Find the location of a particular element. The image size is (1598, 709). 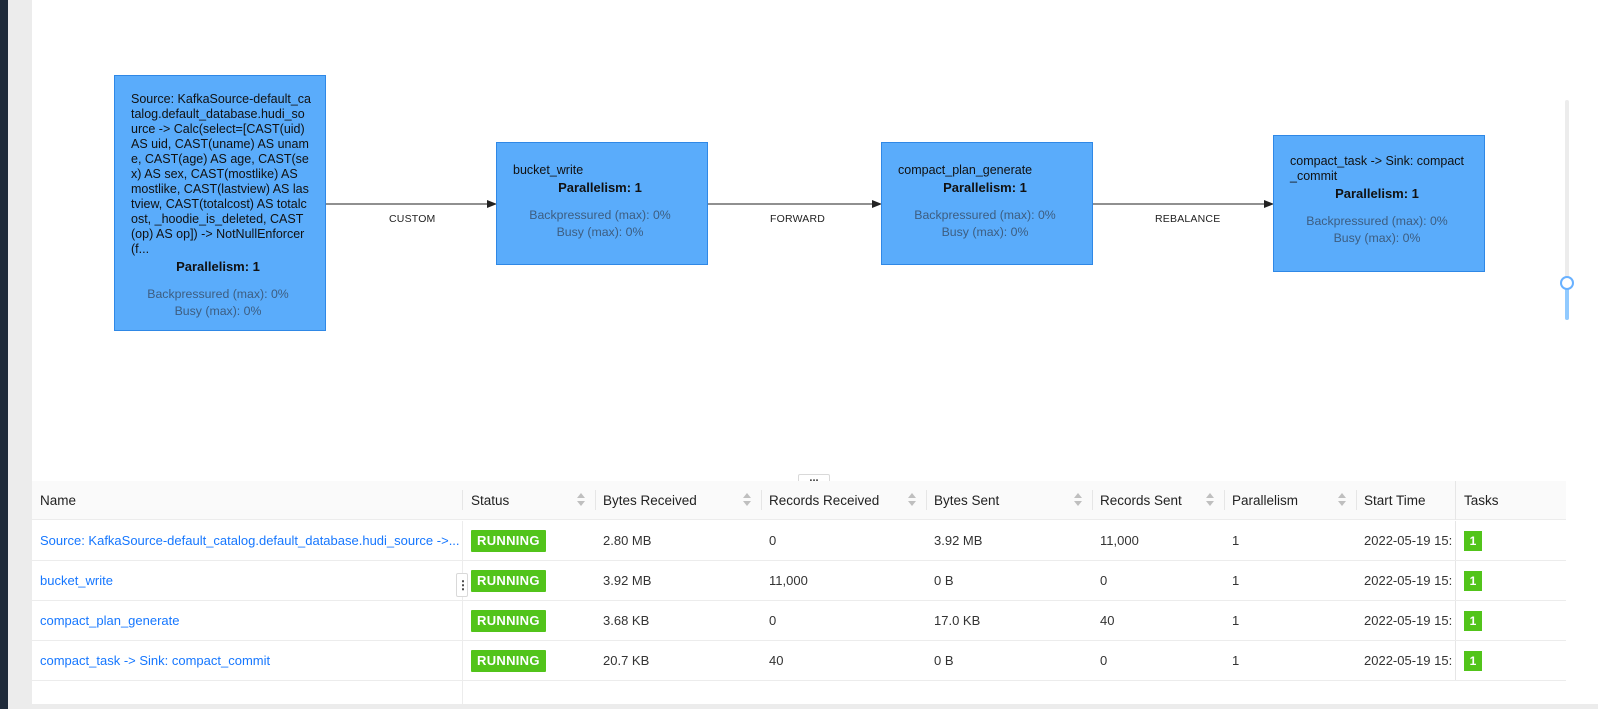

name-column-divider is located at coordinates (462, 612).